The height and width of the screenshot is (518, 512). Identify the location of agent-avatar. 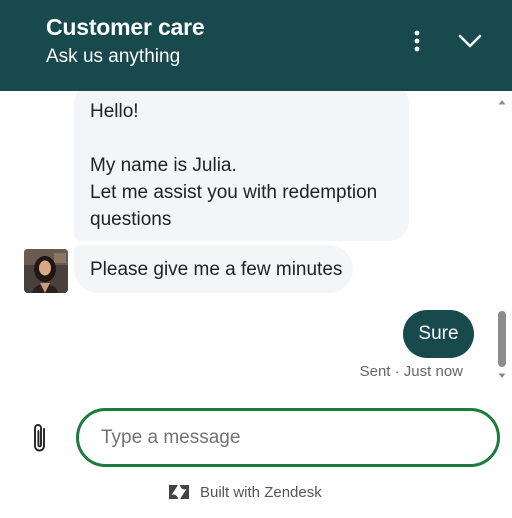
(46, 271).